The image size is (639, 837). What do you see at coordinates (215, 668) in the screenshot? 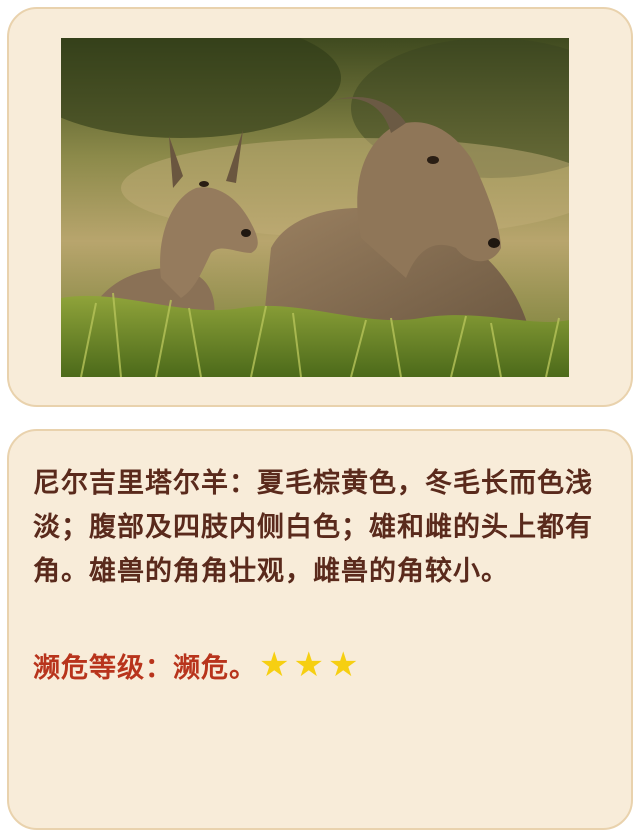
I see `conservation-status-value: 濒危。` at bounding box center [215, 668].